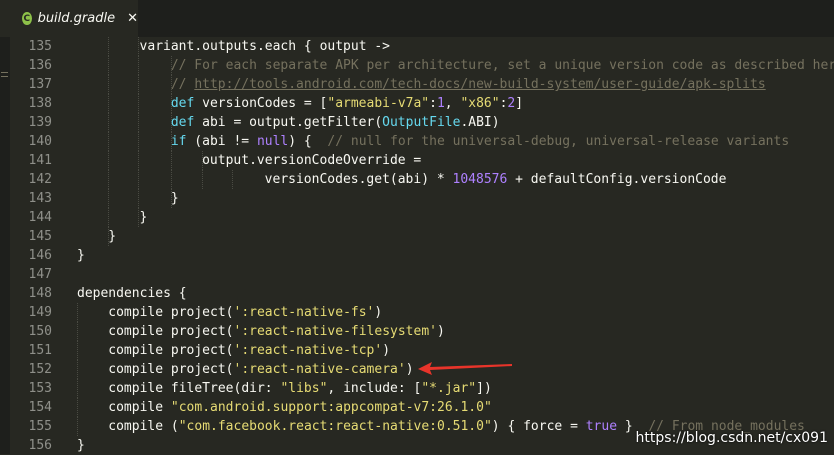 The image size is (834, 455). What do you see at coordinates (182, 84) in the screenshot?
I see `code-token: //` at bounding box center [182, 84].